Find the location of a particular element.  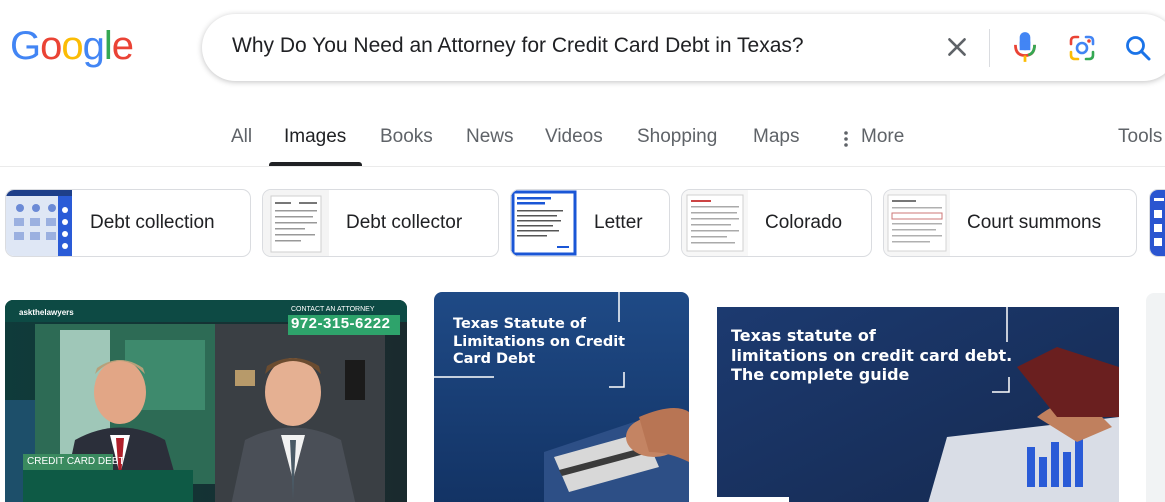

tab-videos: Videos is located at coordinates (574, 137).